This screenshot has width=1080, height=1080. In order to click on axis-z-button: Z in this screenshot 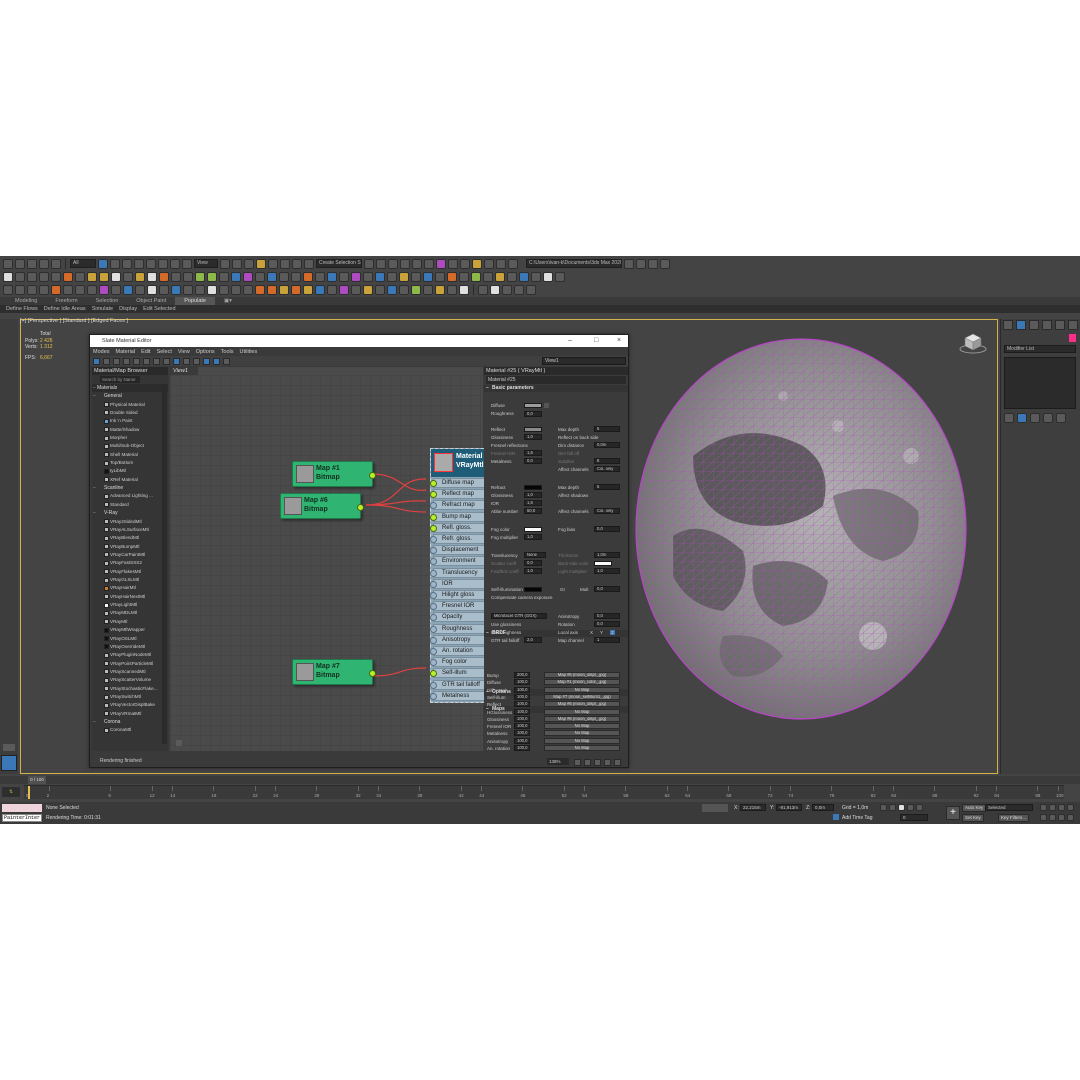, I will do `click(612, 632)`.